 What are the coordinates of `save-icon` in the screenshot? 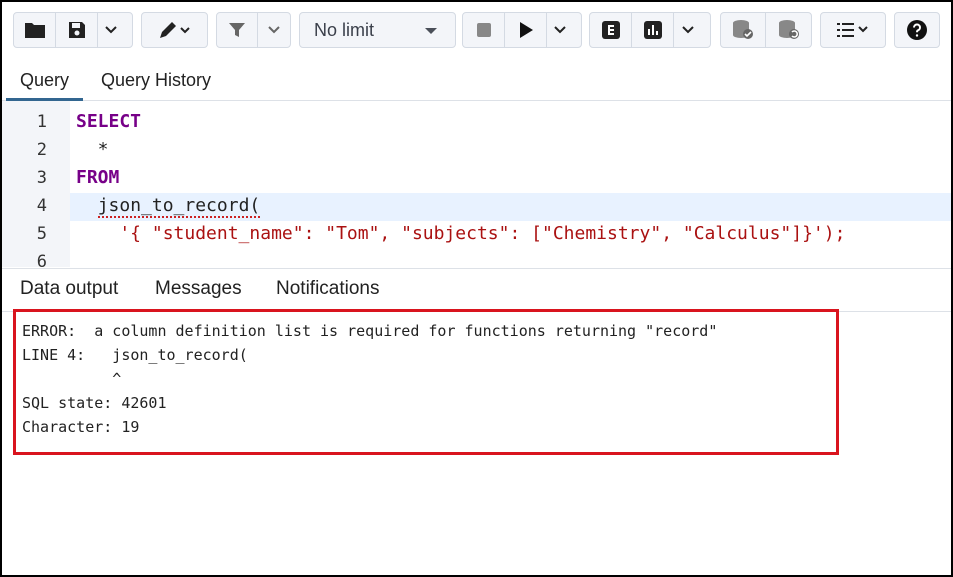 It's located at (77, 30).